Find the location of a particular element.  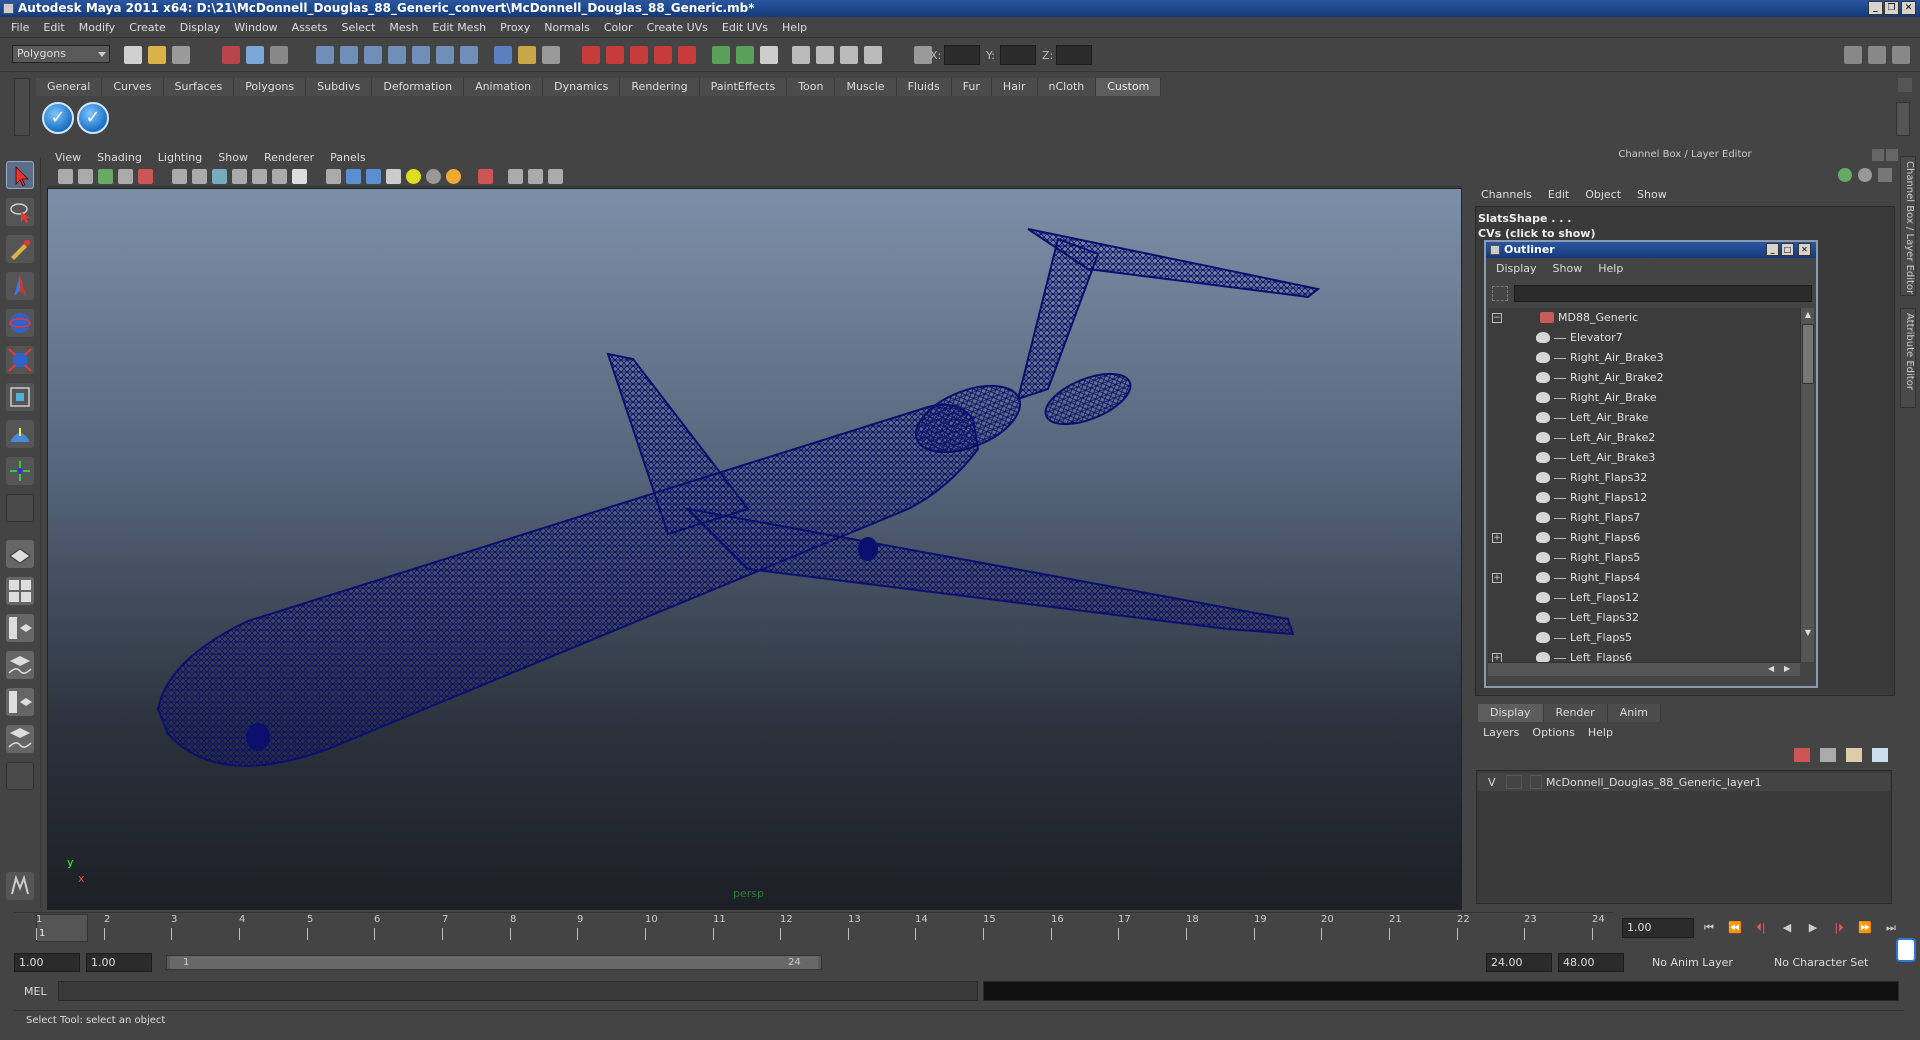

menu-create: Create is located at coordinates (147, 27).